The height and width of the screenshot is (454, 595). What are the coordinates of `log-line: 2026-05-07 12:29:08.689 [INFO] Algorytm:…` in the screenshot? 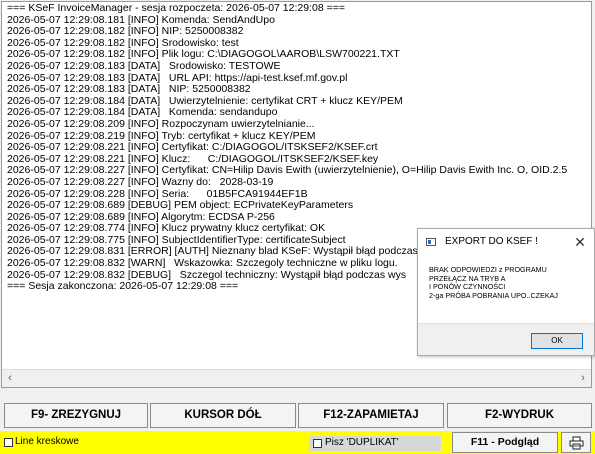 It's located at (141, 217).